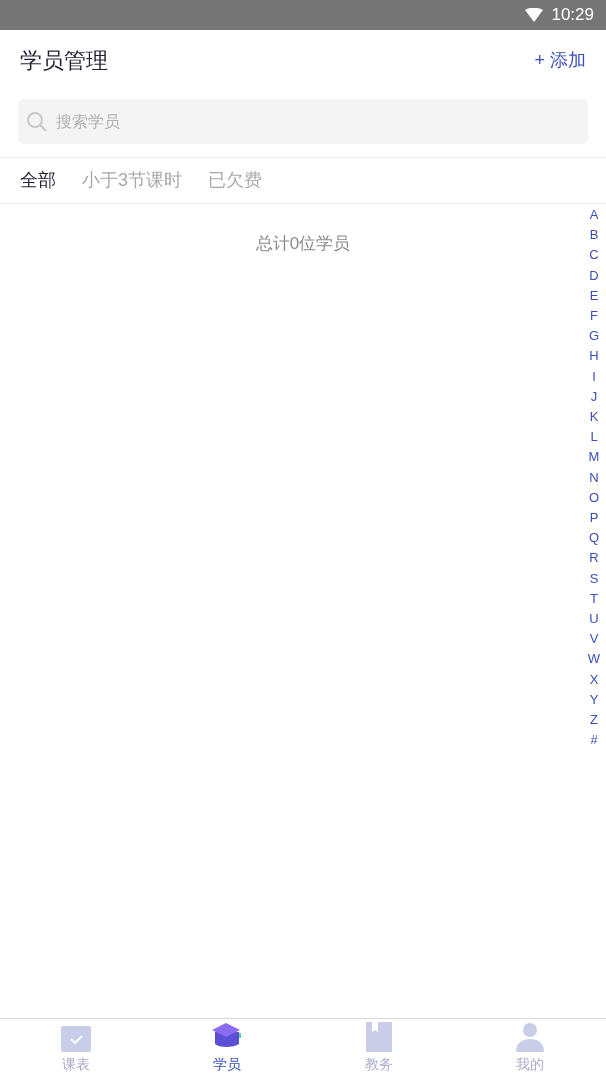 The image size is (606, 1080). I want to click on index-letter: #, so click(594, 740).